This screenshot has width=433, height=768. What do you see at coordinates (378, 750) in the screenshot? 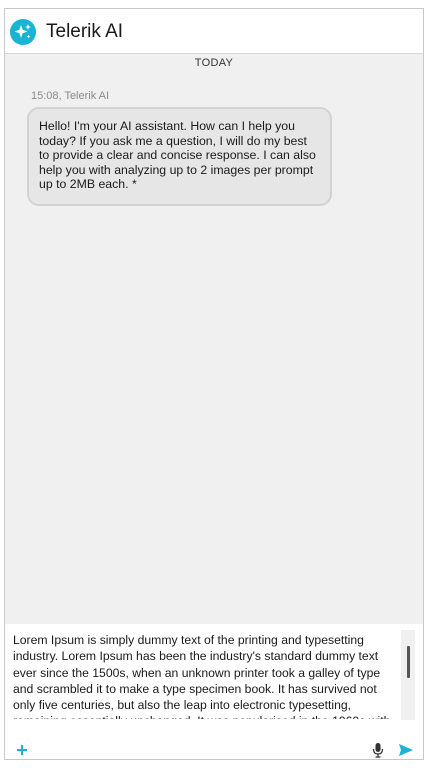
I see `microphone-icon` at bounding box center [378, 750].